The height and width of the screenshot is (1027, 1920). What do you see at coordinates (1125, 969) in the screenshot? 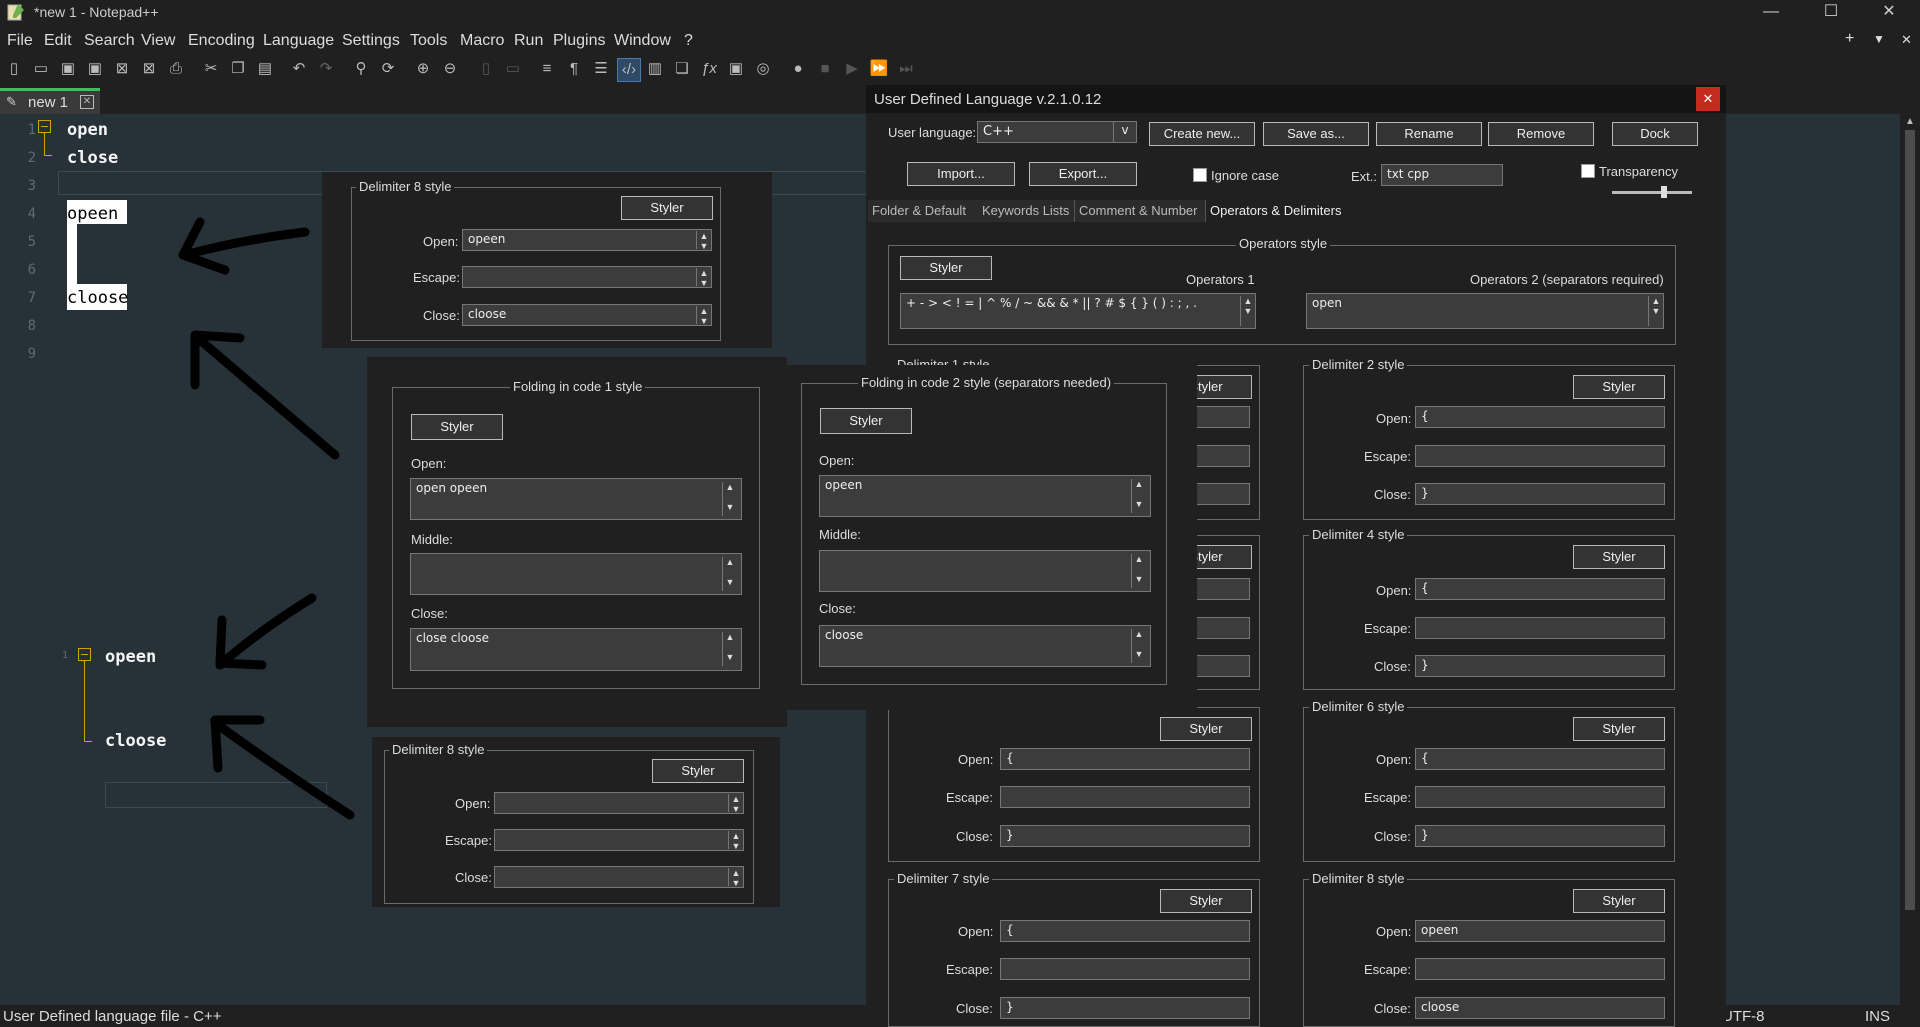
I see `delimiter7-escape-input` at bounding box center [1125, 969].